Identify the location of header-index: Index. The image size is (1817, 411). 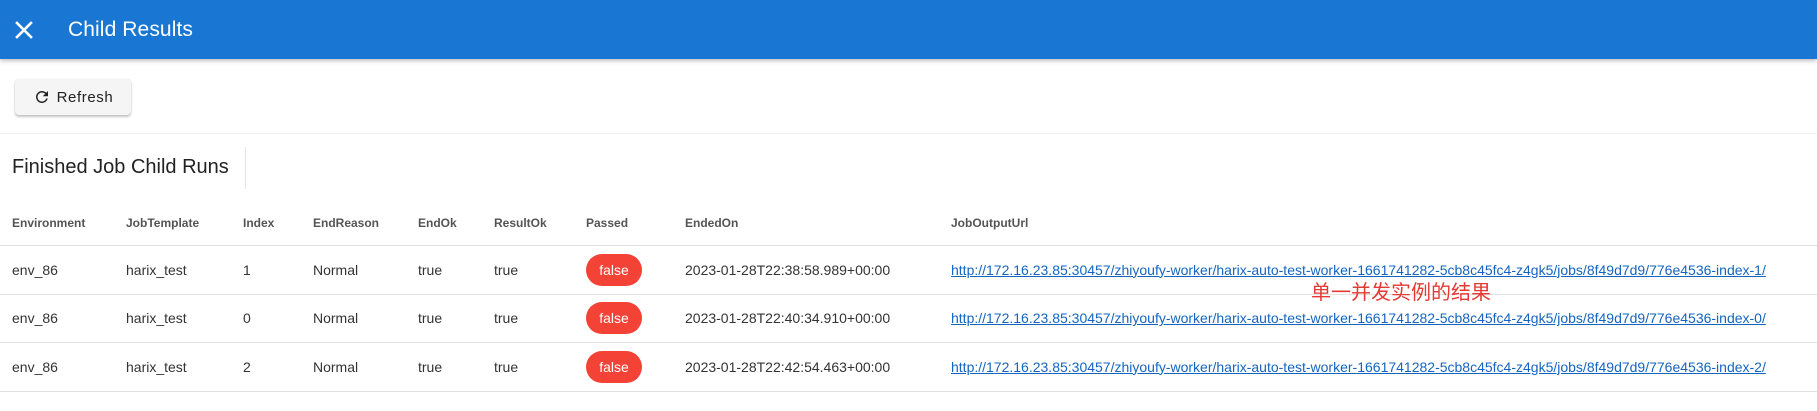
(258, 222).